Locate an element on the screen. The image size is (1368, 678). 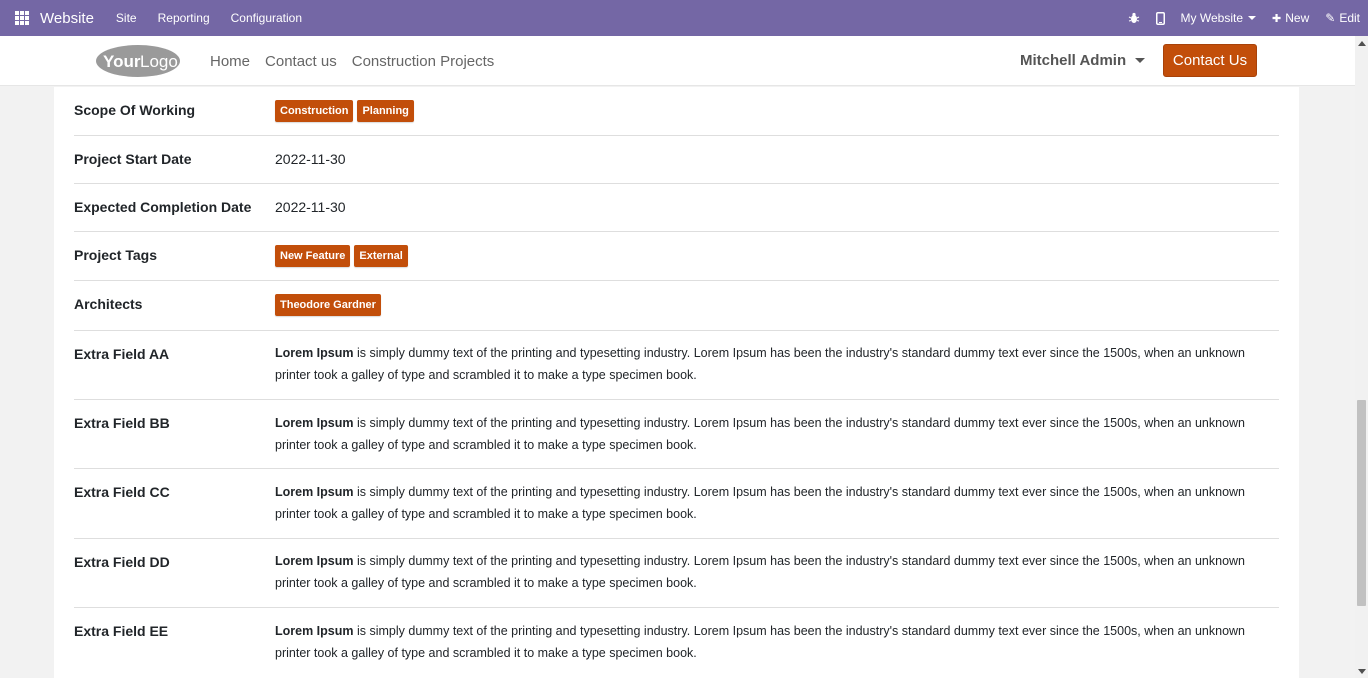
field-label: Project Start Date is located at coordinates (133, 159).